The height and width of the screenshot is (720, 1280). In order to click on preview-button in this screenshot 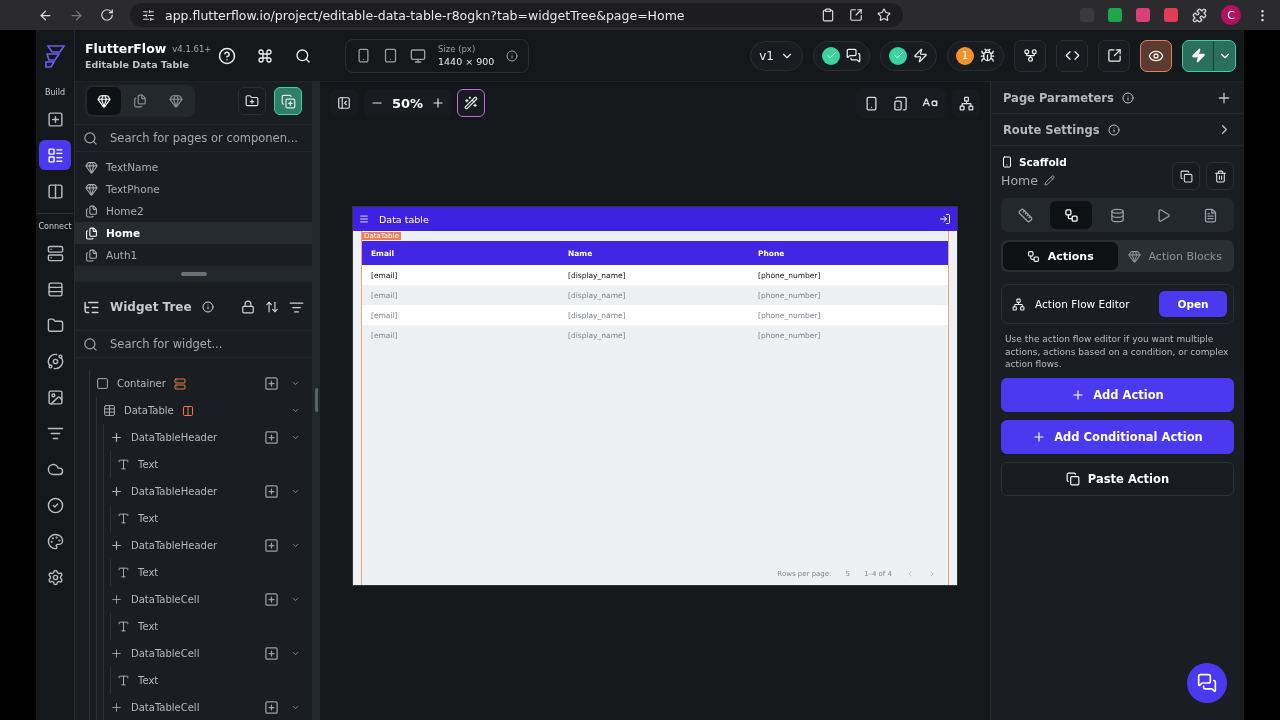, I will do `click(1156, 55)`.